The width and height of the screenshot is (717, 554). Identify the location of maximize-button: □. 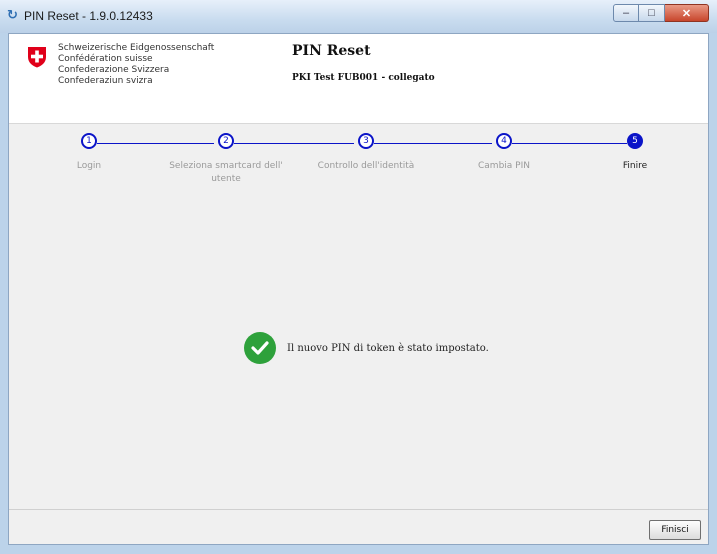
(652, 13).